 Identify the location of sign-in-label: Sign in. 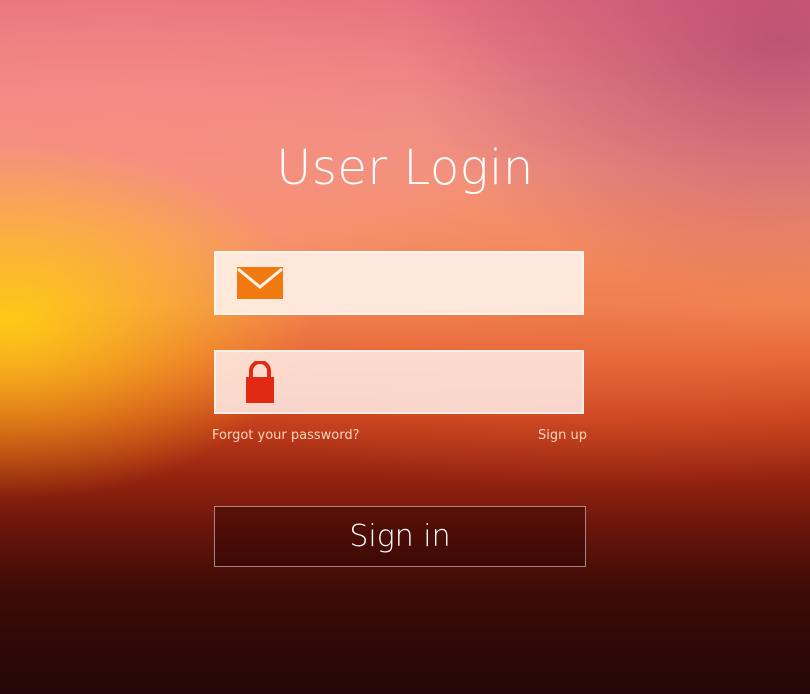
(400, 536).